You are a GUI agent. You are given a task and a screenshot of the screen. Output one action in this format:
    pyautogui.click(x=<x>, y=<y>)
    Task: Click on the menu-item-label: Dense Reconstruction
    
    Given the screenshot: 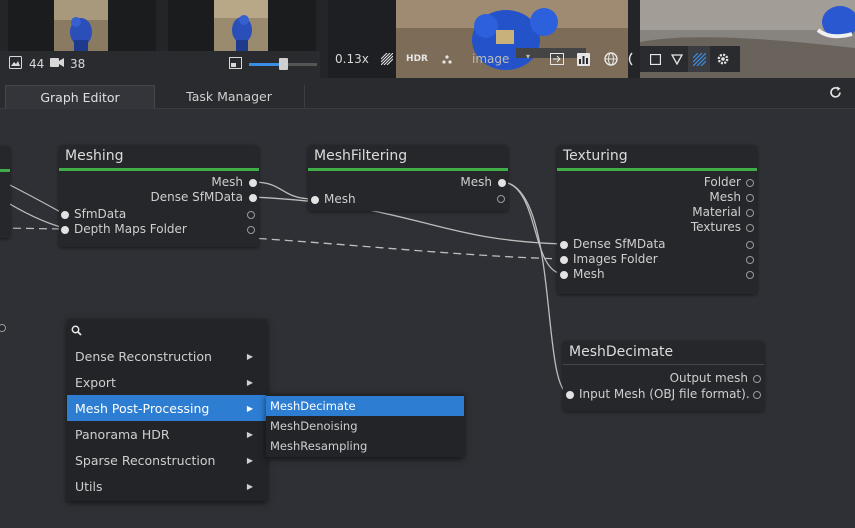 What is the action you would take?
    pyautogui.click(x=143, y=356)
    